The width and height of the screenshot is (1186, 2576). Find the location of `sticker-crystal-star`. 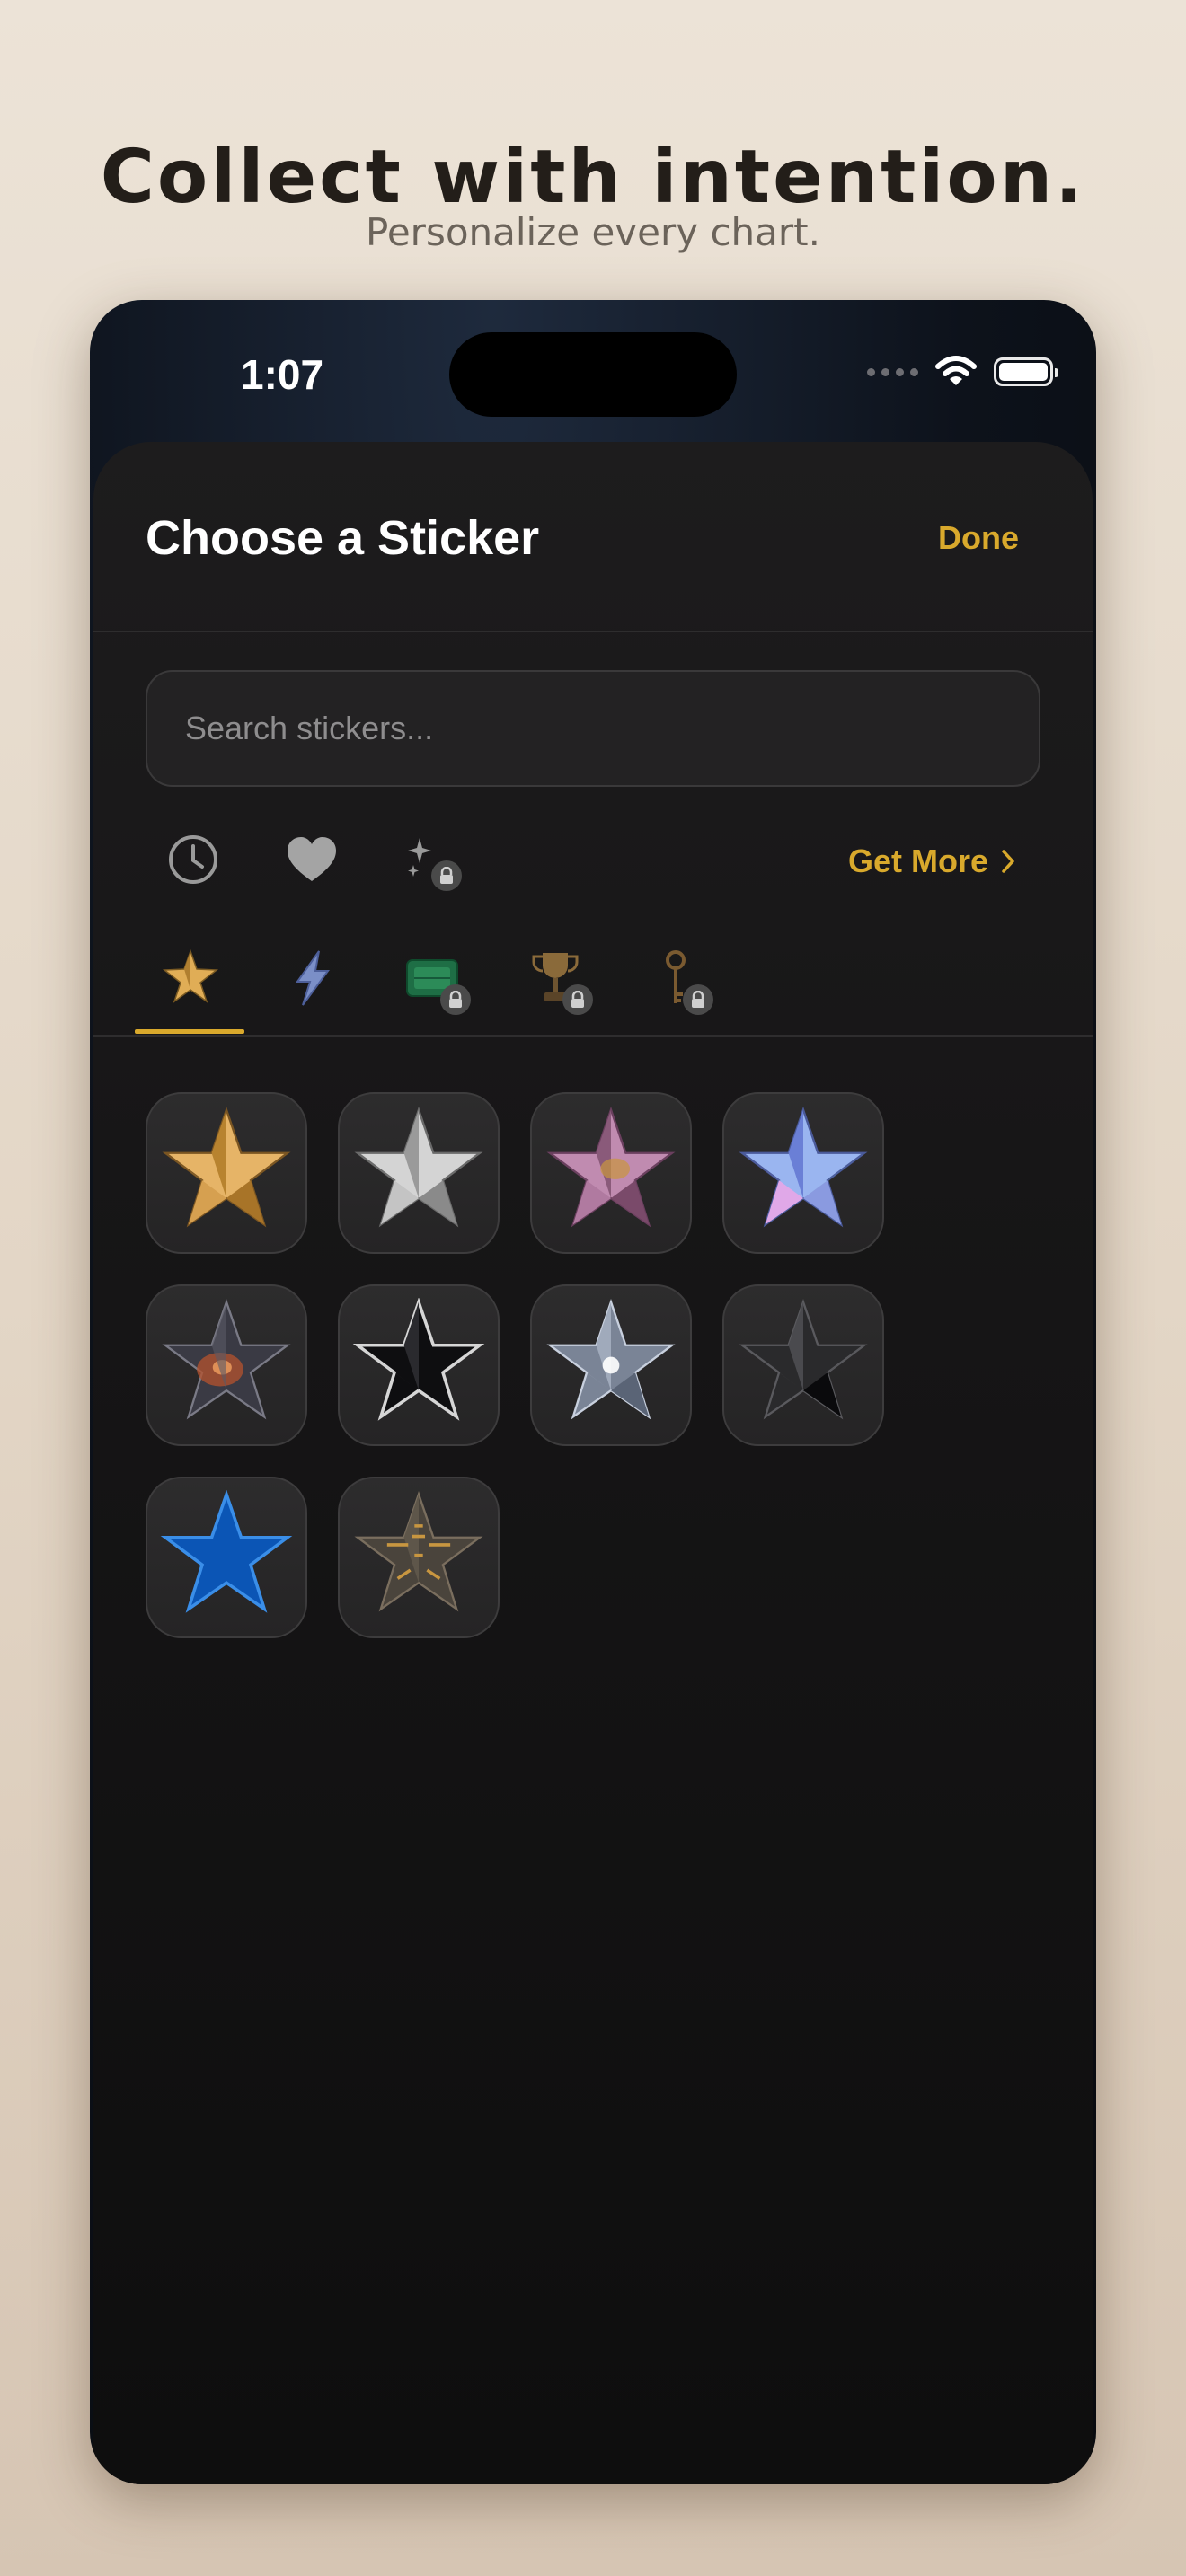

sticker-crystal-star is located at coordinates (611, 1365).